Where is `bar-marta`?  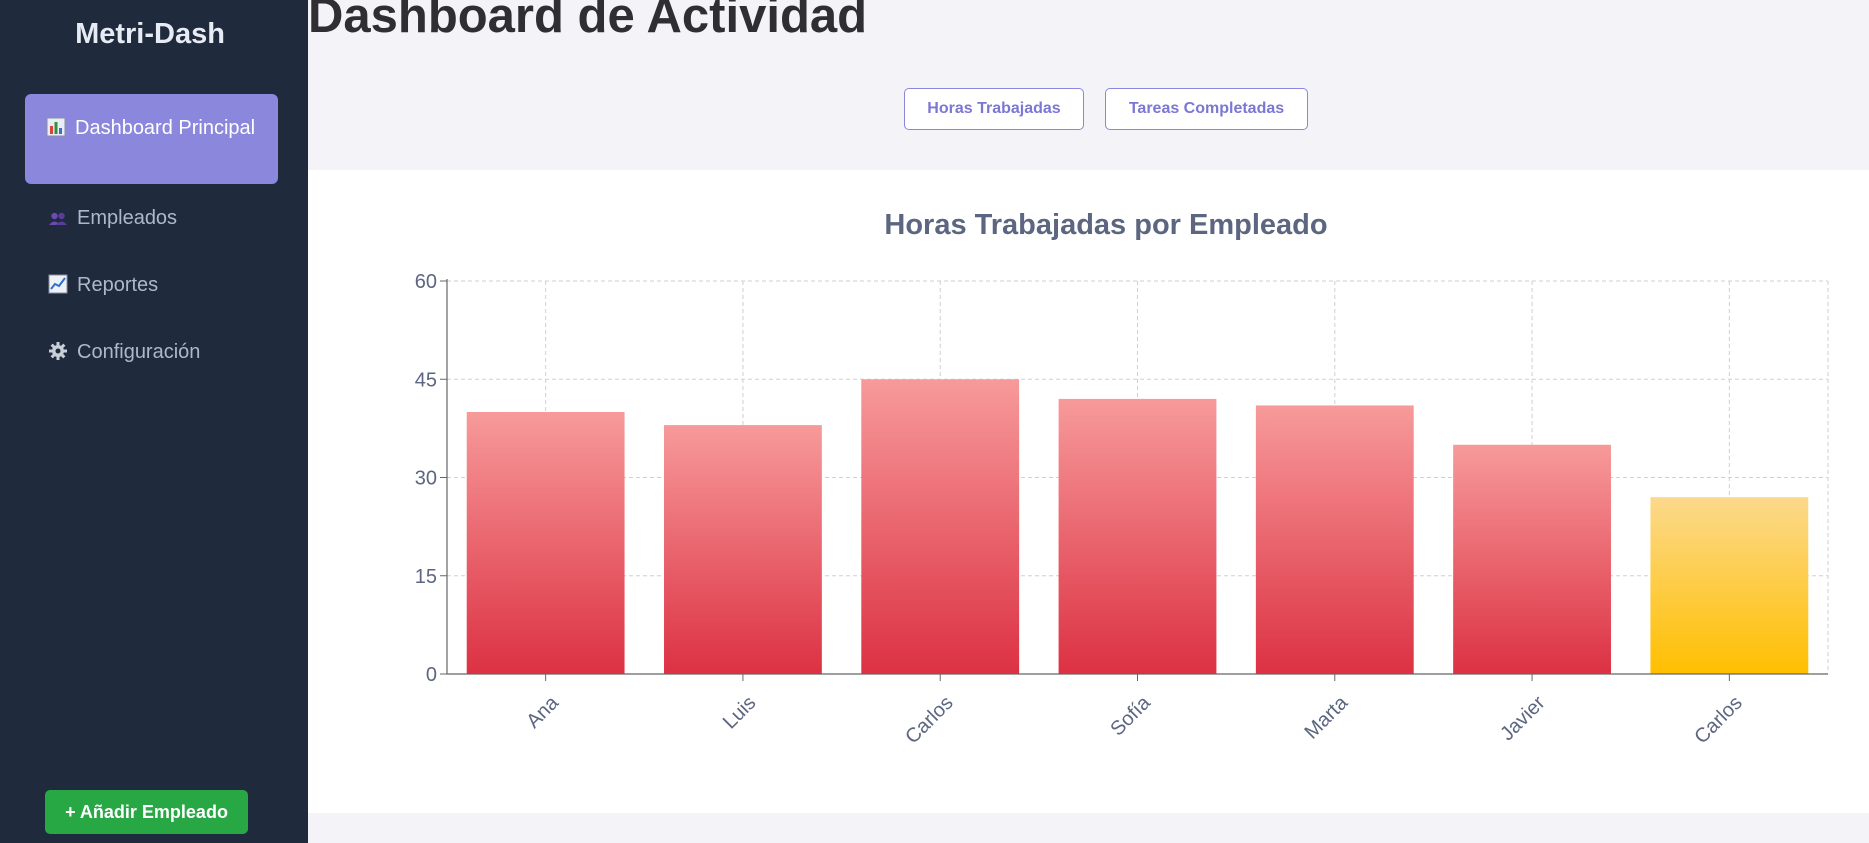
bar-marta is located at coordinates (1334, 539).